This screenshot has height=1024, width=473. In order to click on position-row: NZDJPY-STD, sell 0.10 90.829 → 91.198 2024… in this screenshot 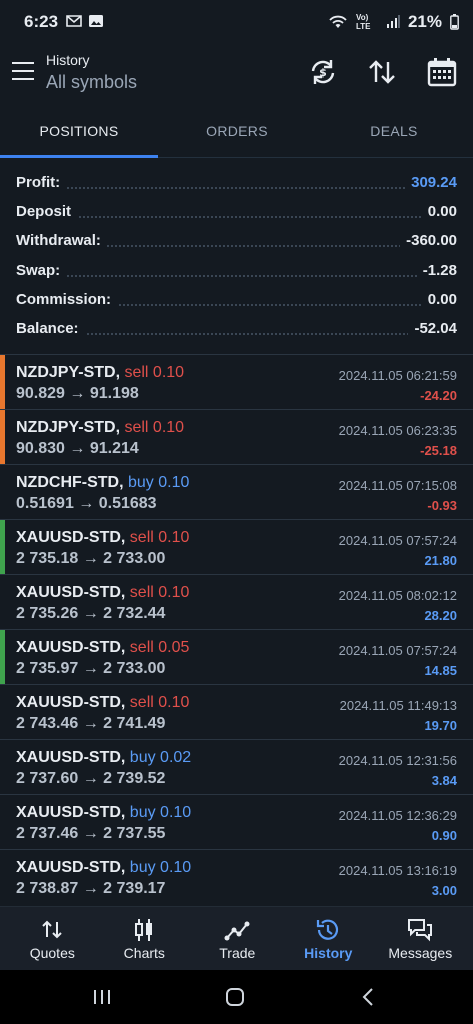, I will do `click(236, 382)`.